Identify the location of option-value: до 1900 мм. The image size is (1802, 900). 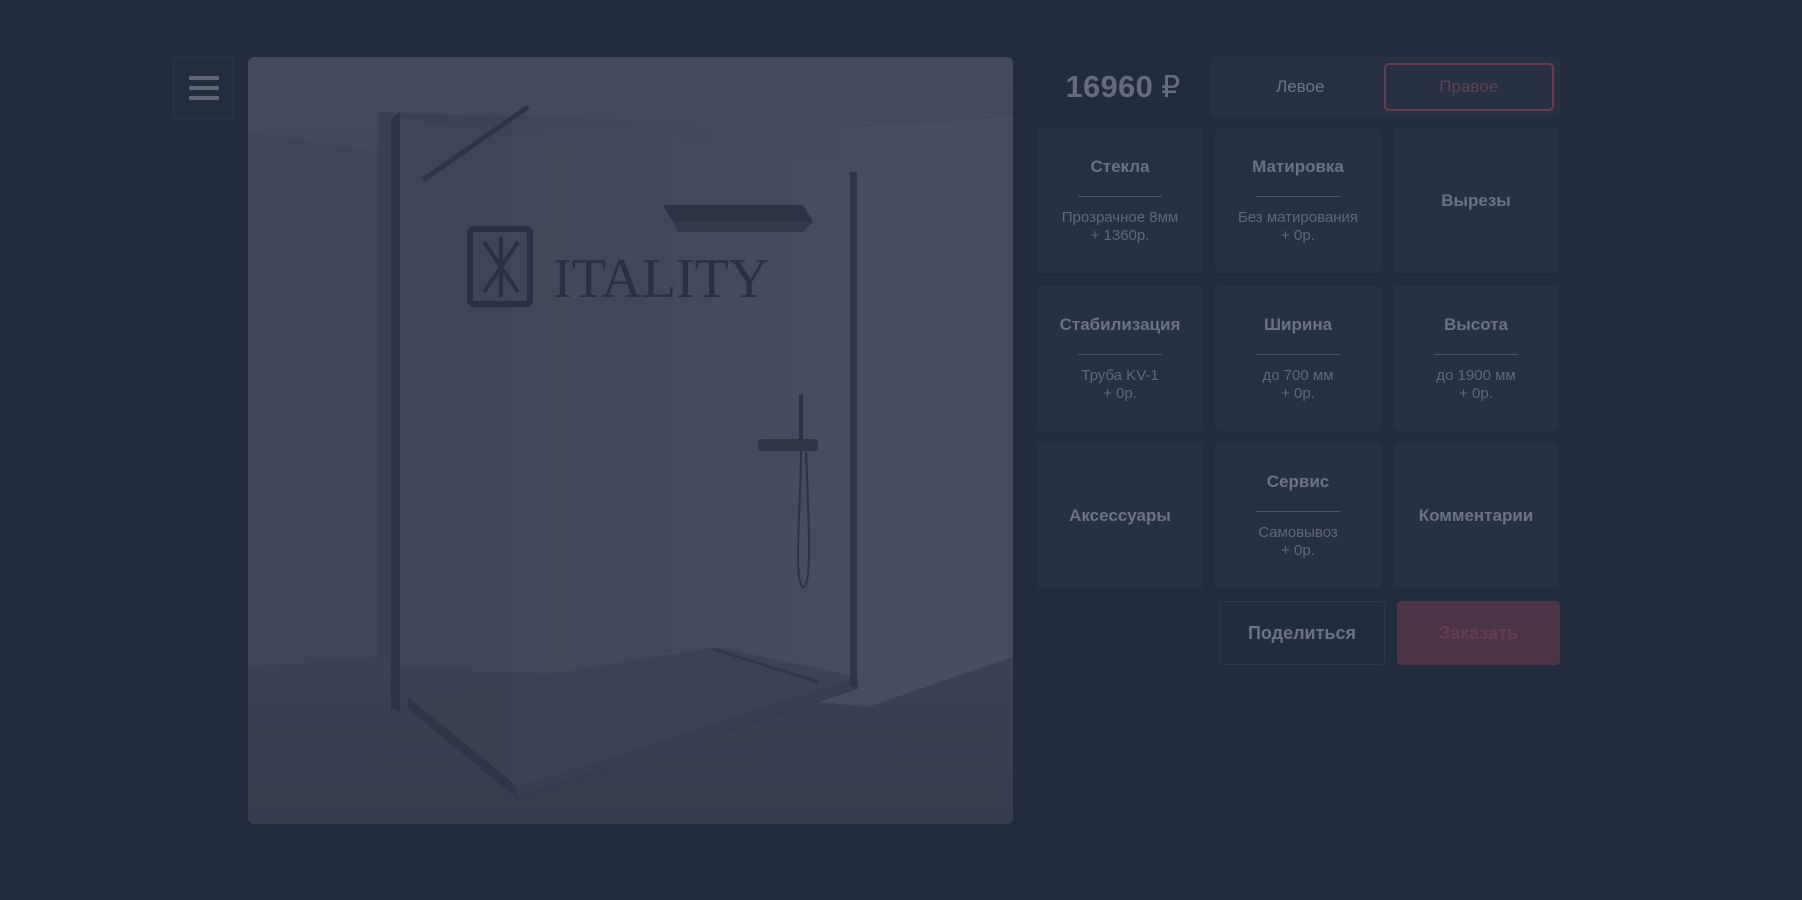
(1476, 375).